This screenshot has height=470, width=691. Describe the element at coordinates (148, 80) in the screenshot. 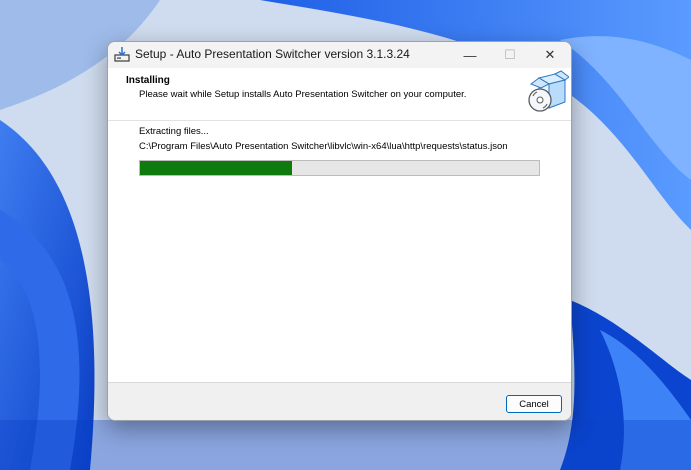

I see `page-title: Installing` at that location.